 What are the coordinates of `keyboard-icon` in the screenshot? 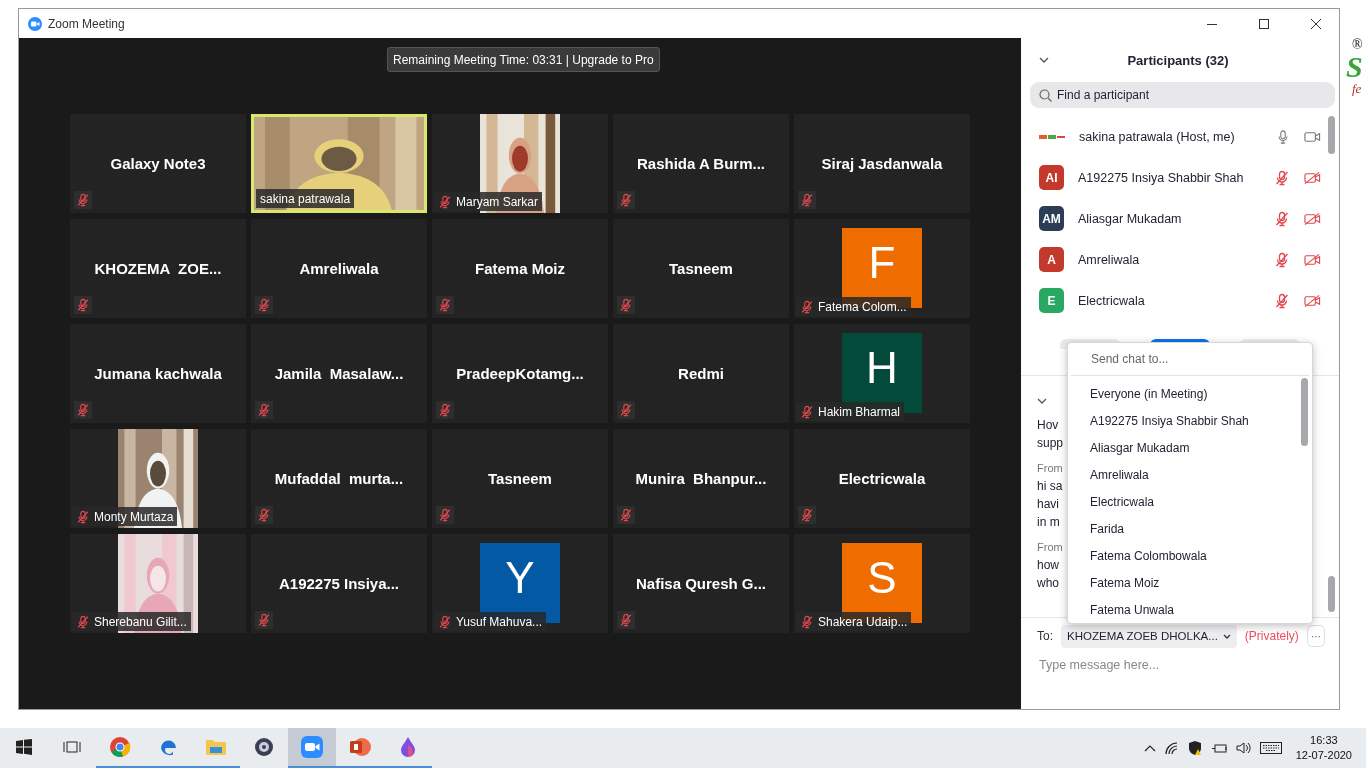 It's located at (1270, 748).